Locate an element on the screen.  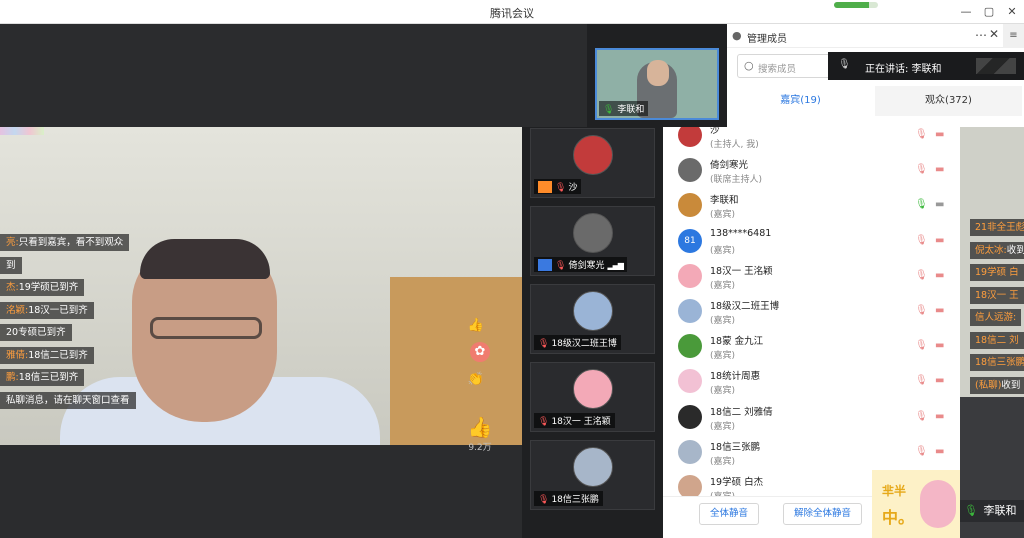
guest-name: 倚剑寒光 is located at coordinates (586, 265).